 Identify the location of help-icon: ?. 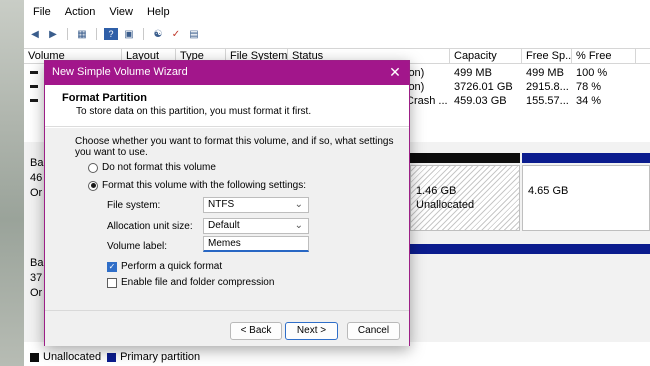
(111, 34).